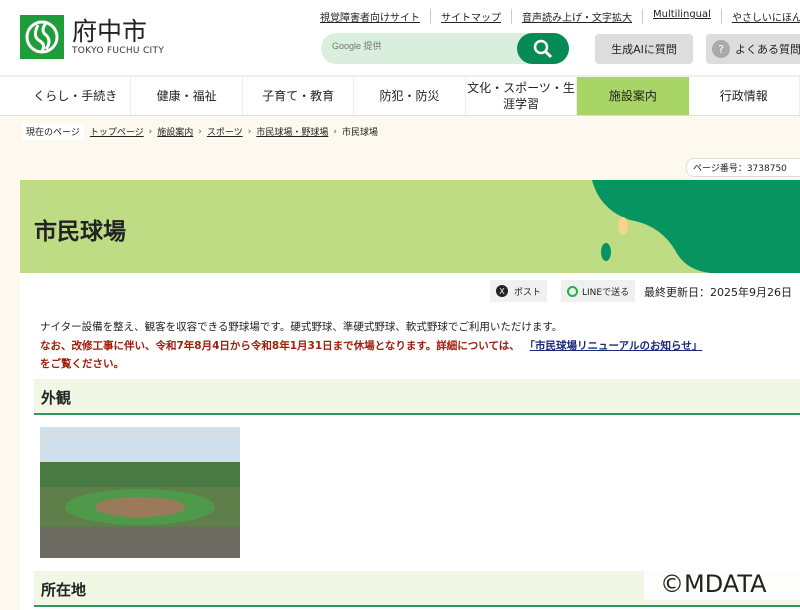 This screenshot has height=610, width=800. I want to click on breadcrumb-current: 市民球場, so click(359, 133).